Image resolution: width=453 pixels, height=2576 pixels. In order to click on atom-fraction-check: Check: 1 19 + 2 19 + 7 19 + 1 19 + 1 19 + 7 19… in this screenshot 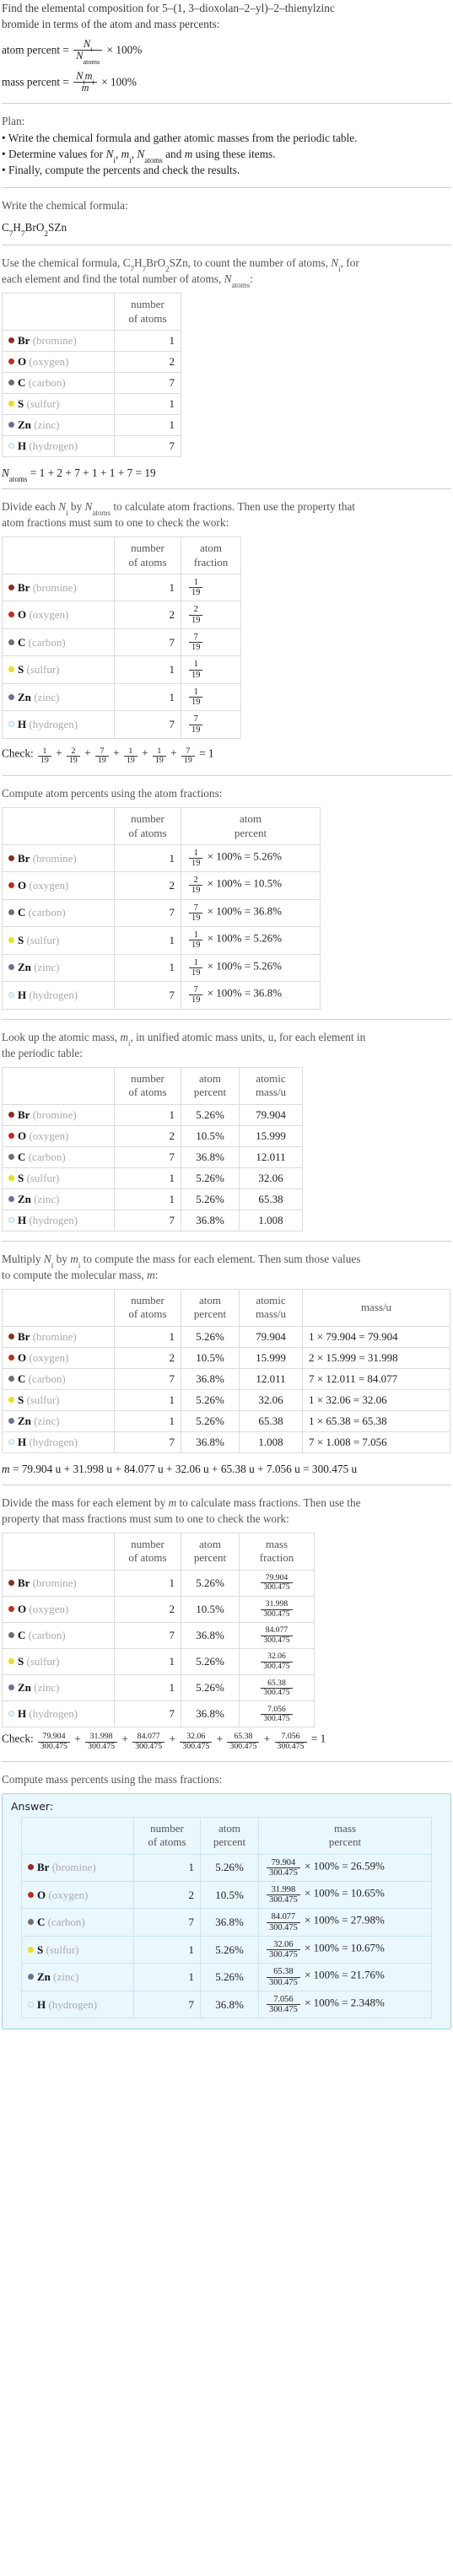, I will do `click(227, 756)`.